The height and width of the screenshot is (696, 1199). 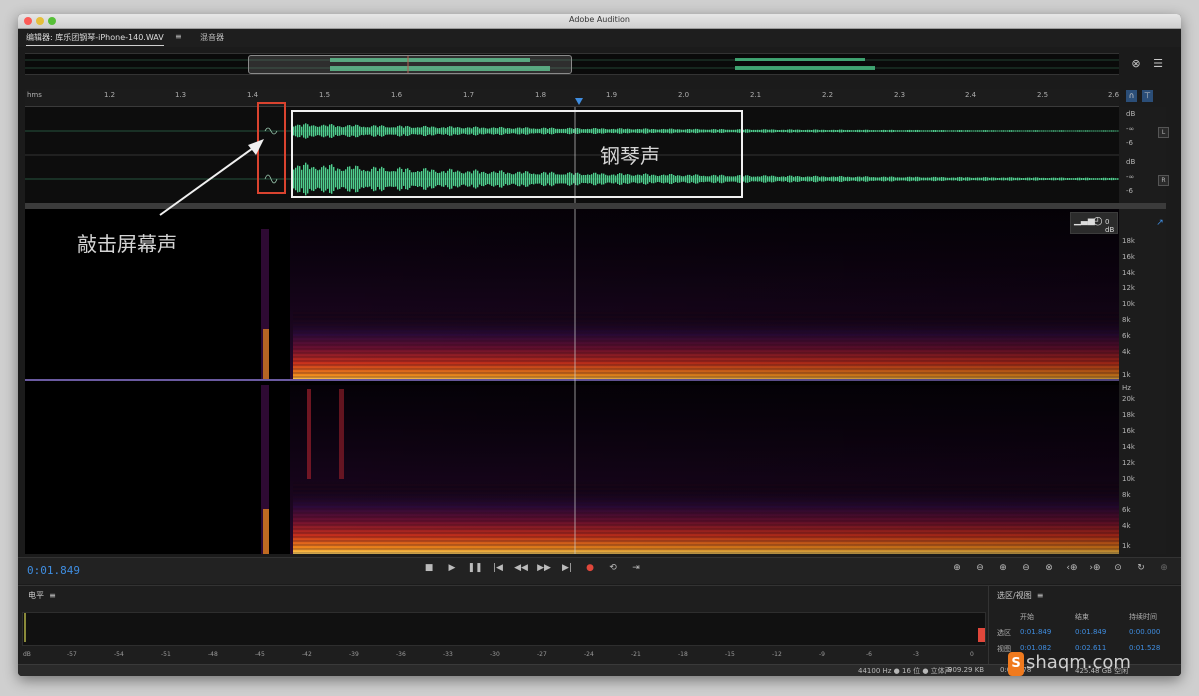 What do you see at coordinates (1163, 132) in the screenshot?
I see `left-channel-toggle: L` at bounding box center [1163, 132].